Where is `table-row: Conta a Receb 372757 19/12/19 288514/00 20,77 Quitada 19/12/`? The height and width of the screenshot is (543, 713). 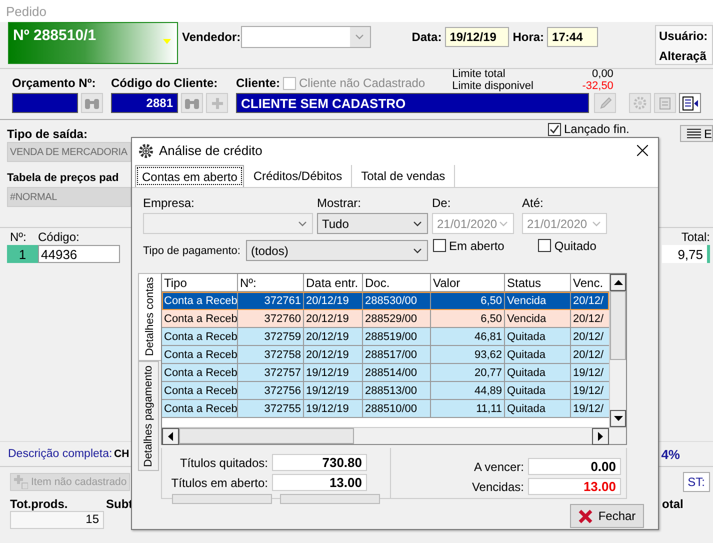 table-row: Conta a Receb 372757 19/12/19 288514/00 20,77 Quitada 19/12/ is located at coordinates (386, 373).